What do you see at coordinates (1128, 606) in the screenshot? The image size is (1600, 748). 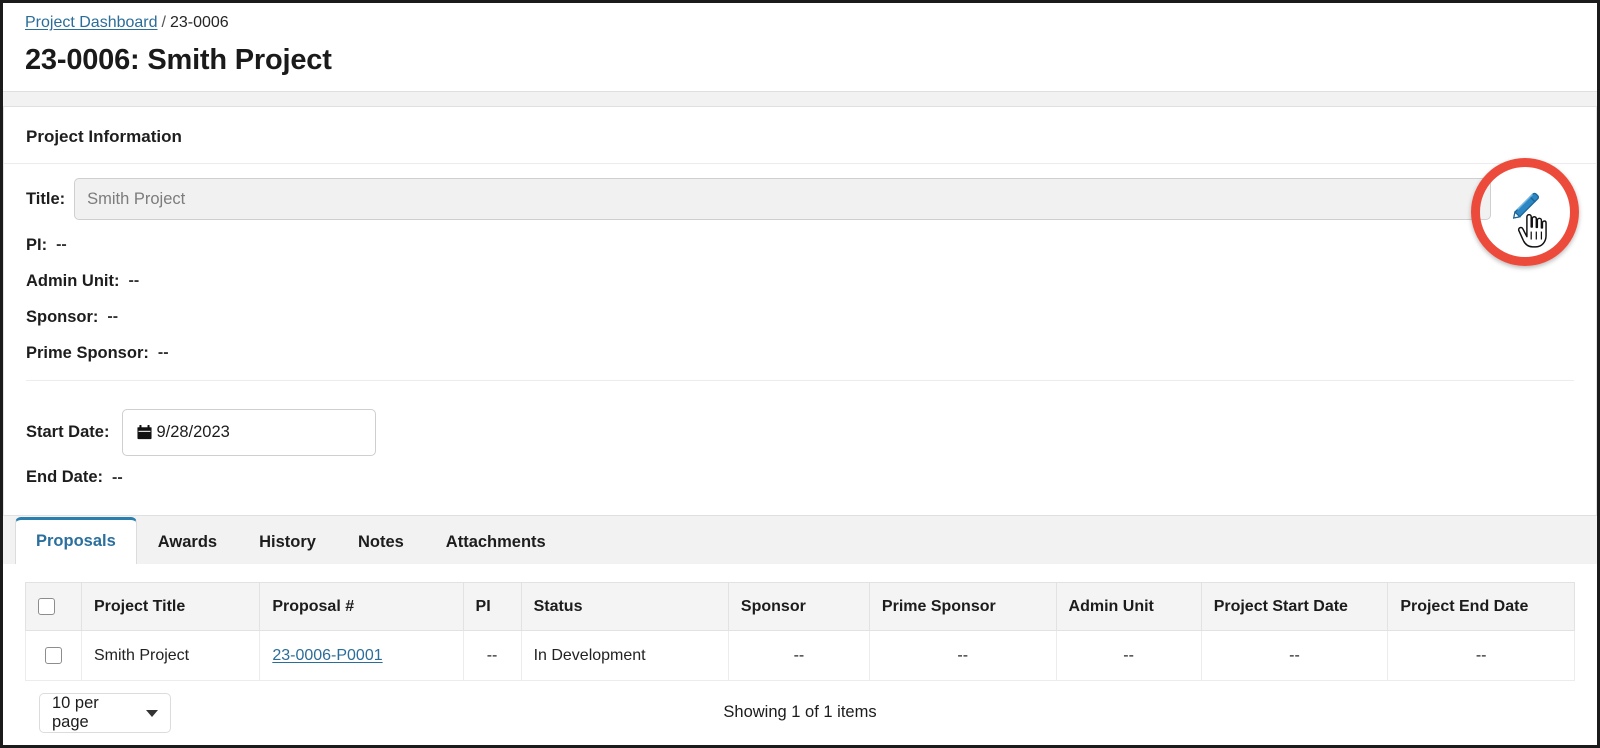 I see `column-header-admin-unit: Admin Unit` at bounding box center [1128, 606].